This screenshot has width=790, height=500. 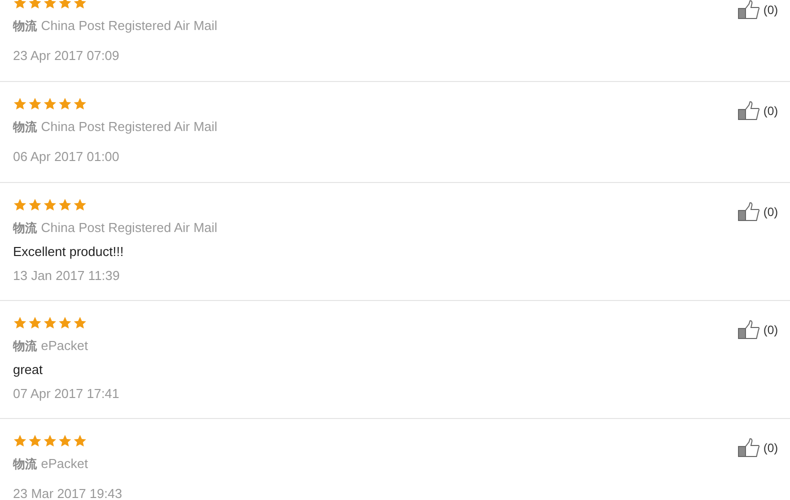 What do you see at coordinates (68, 252) in the screenshot?
I see `review-comment: Excellent product!!!` at bounding box center [68, 252].